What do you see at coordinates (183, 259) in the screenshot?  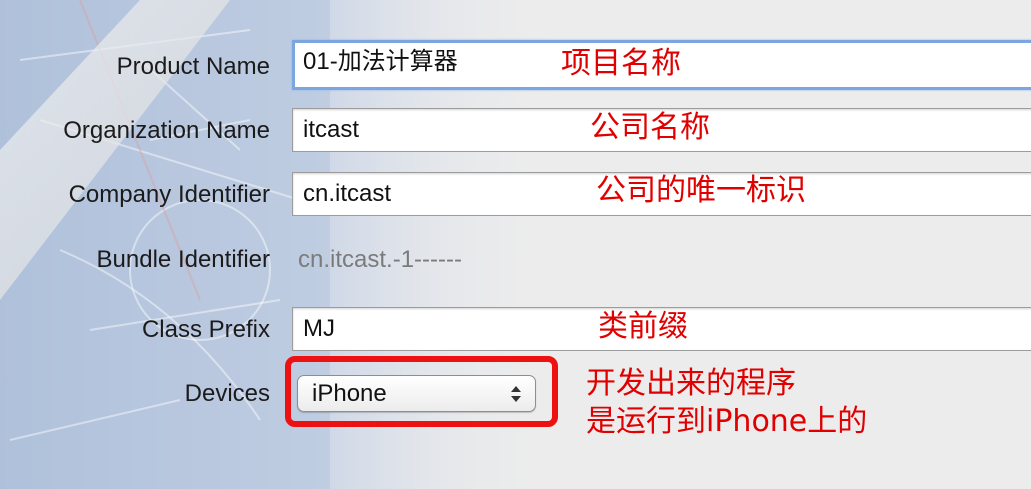 I see `bundle-identifier-label: Bundle Identifier` at bounding box center [183, 259].